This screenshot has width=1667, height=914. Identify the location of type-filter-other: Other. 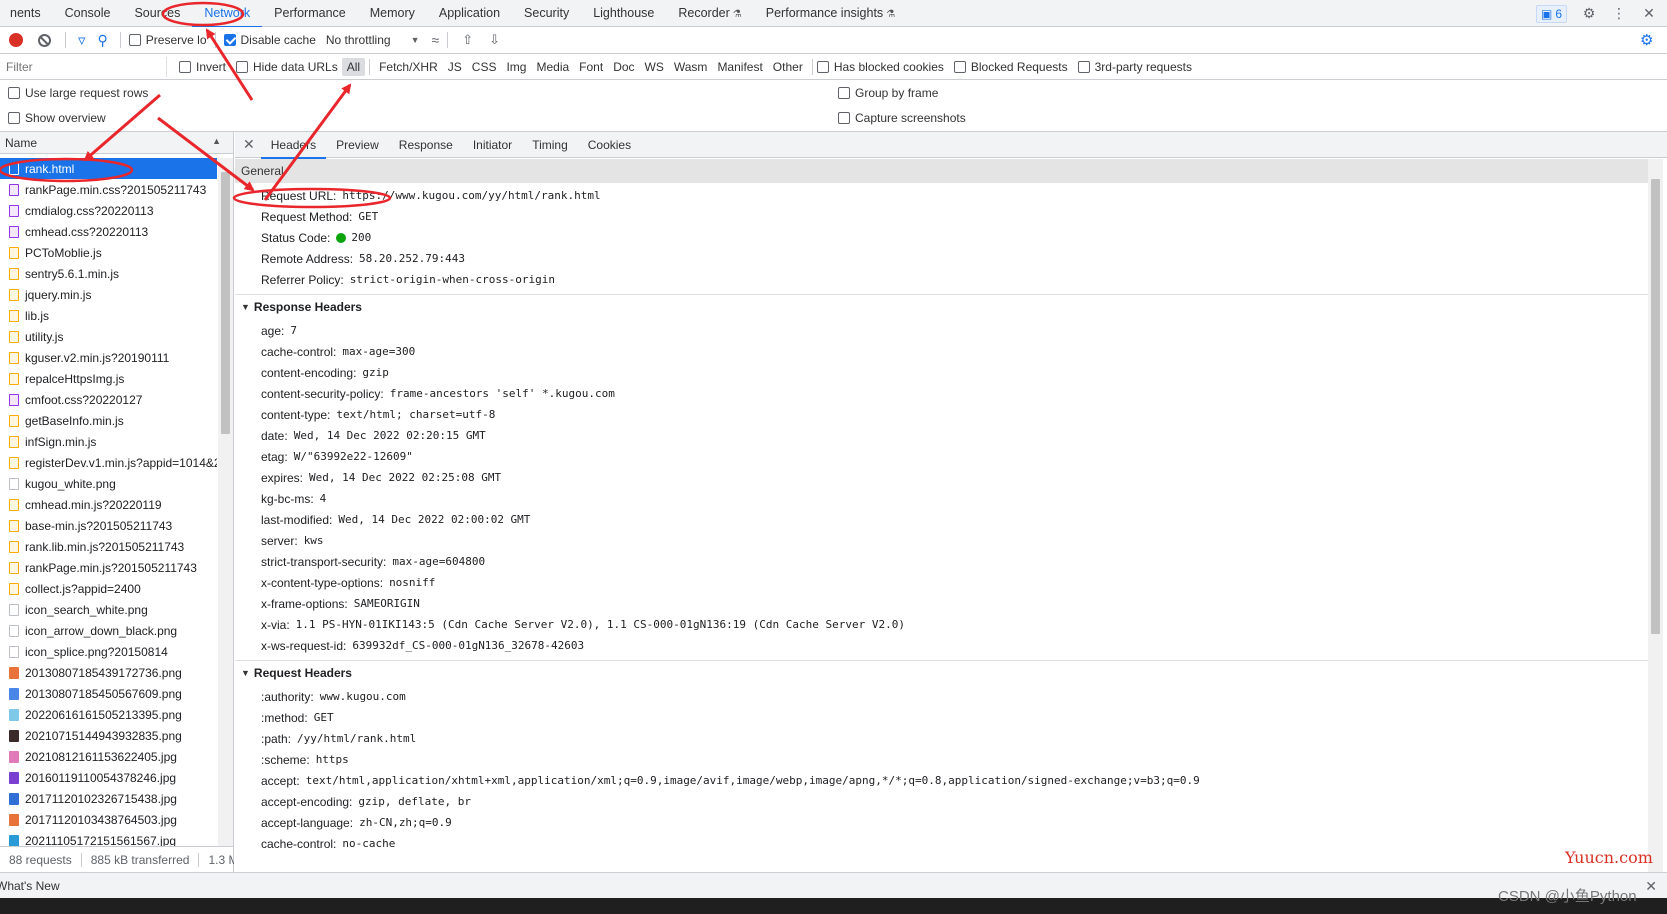
(788, 67).